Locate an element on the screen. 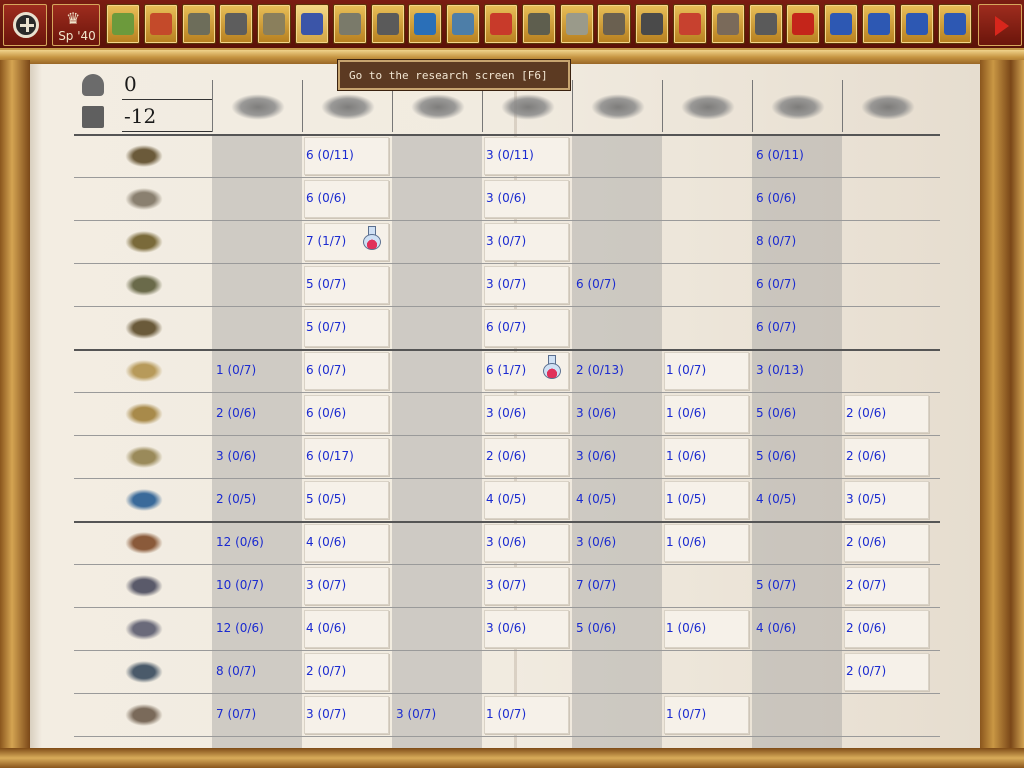 This screenshot has height=768, width=1024. toolbar-button-tools is located at coordinates (387, 24).